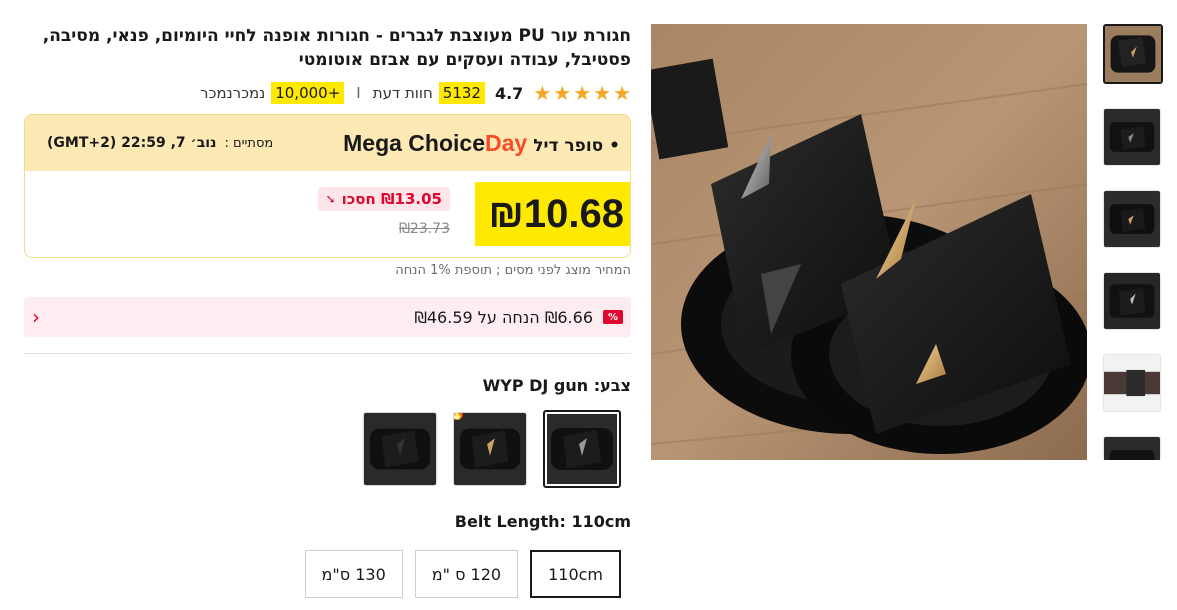 Image resolution: width=1177 pixels, height=610 pixels. I want to click on original-price: ₪23.73, so click(424, 229).